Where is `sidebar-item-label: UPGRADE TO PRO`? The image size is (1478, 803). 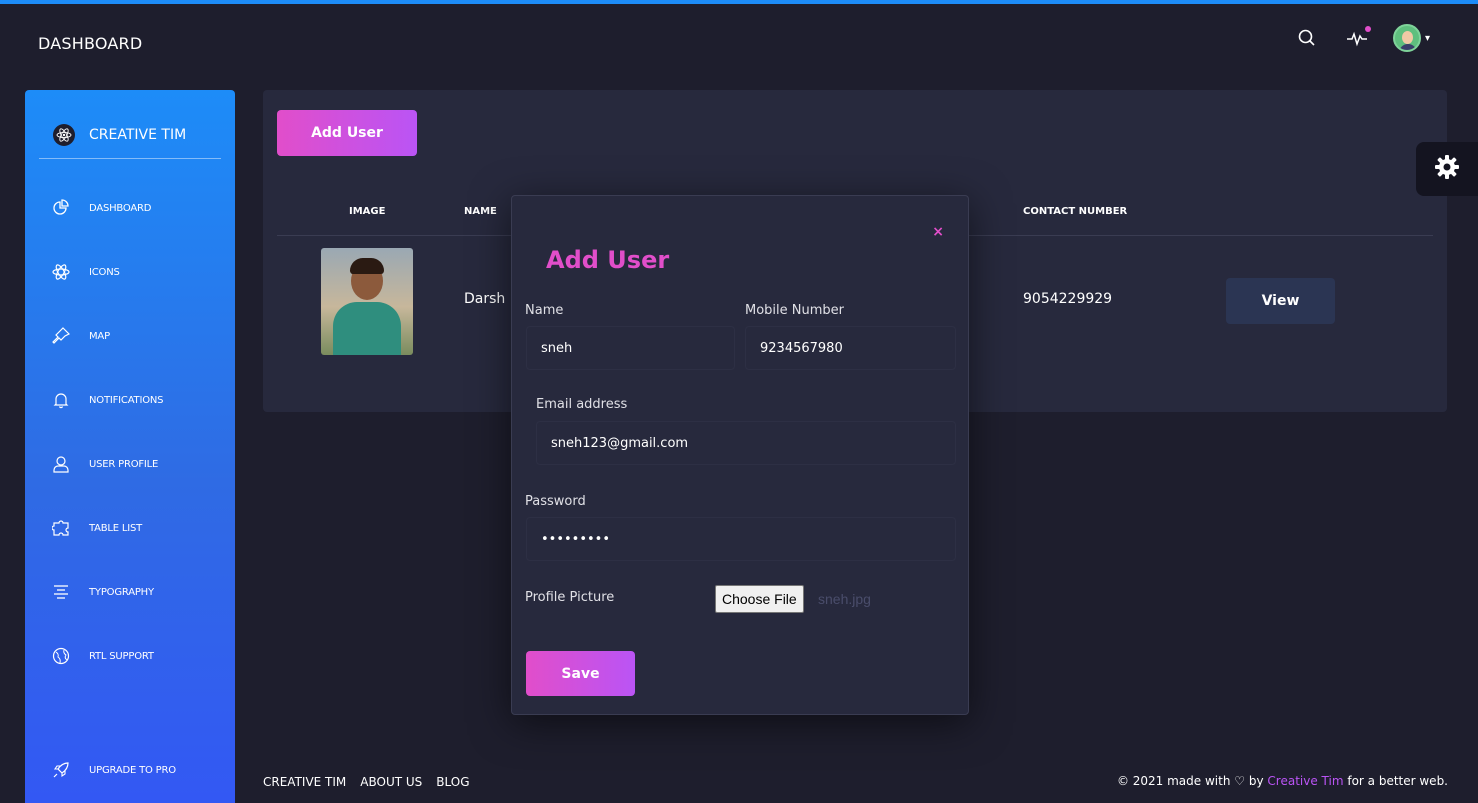 sidebar-item-label: UPGRADE TO PRO is located at coordinates (132, 770).